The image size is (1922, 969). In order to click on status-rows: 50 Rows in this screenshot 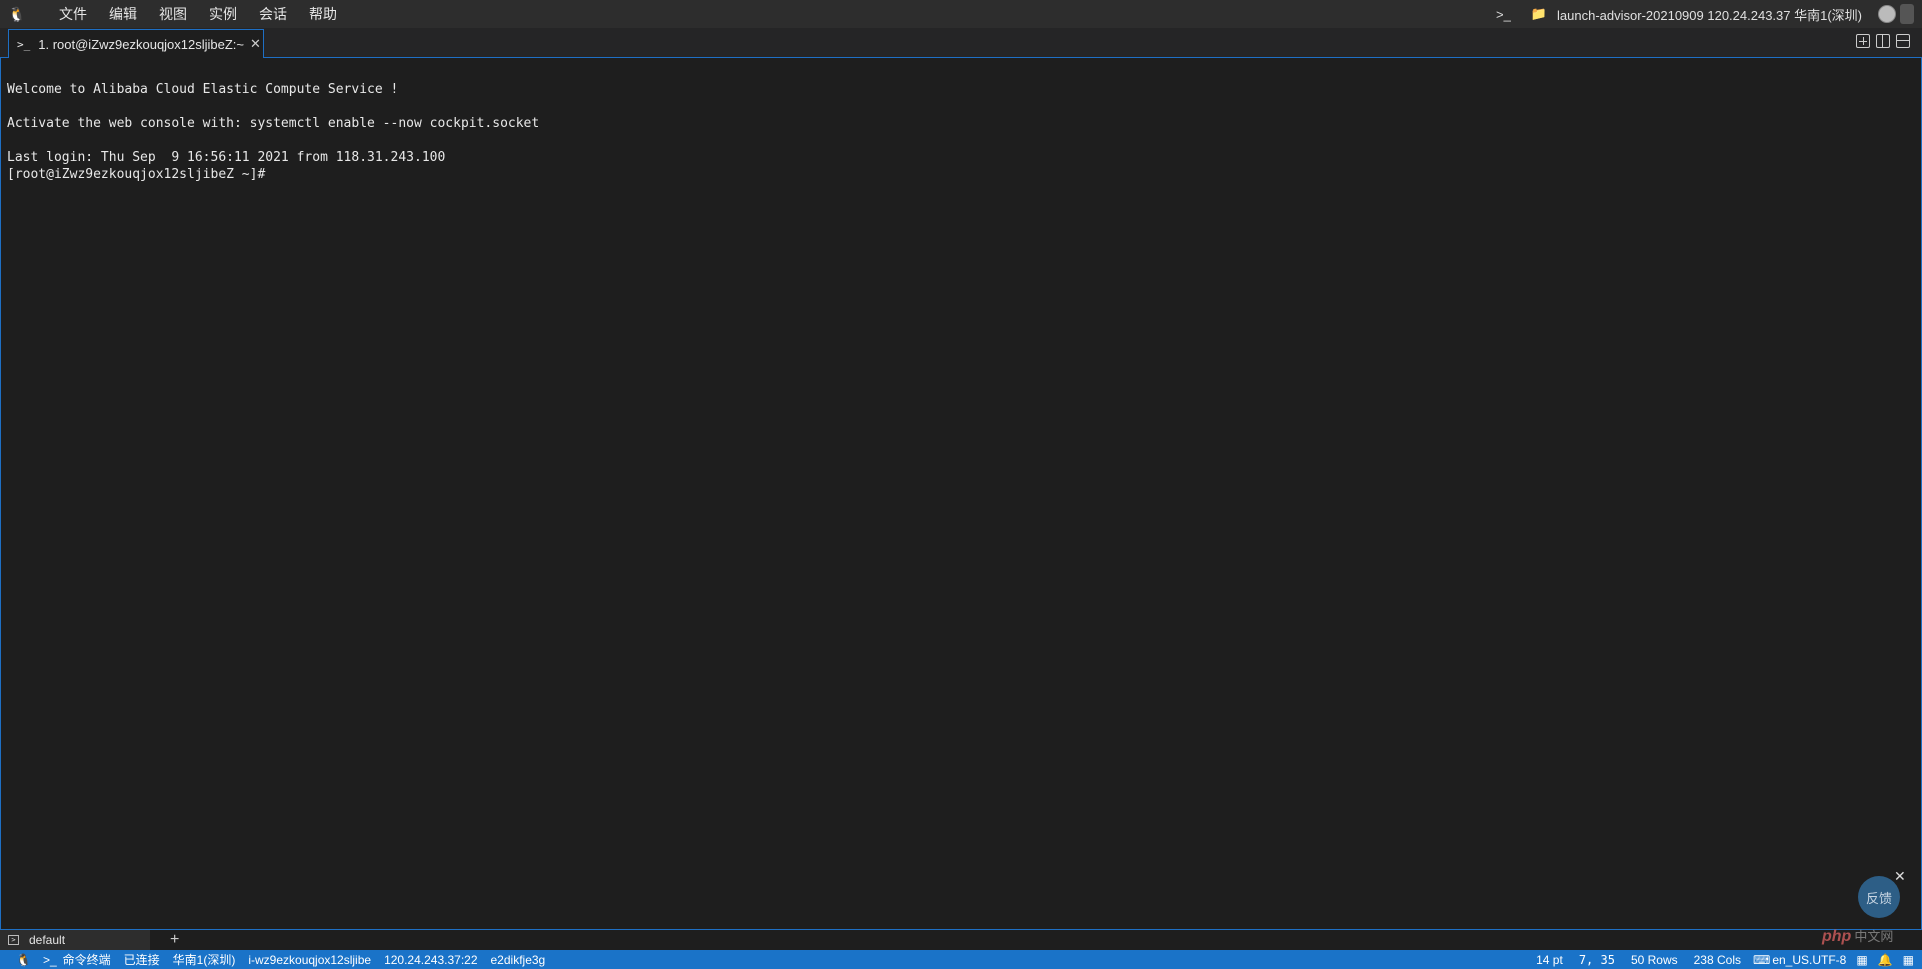, I will do `click(1654, 959)`.